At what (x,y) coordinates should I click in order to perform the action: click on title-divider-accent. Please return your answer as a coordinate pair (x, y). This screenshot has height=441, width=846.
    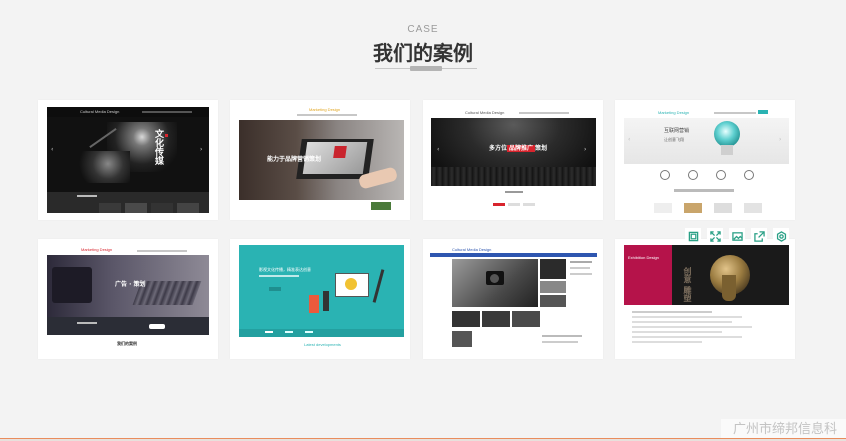
    Looking at the image, I should click on (426, 68).